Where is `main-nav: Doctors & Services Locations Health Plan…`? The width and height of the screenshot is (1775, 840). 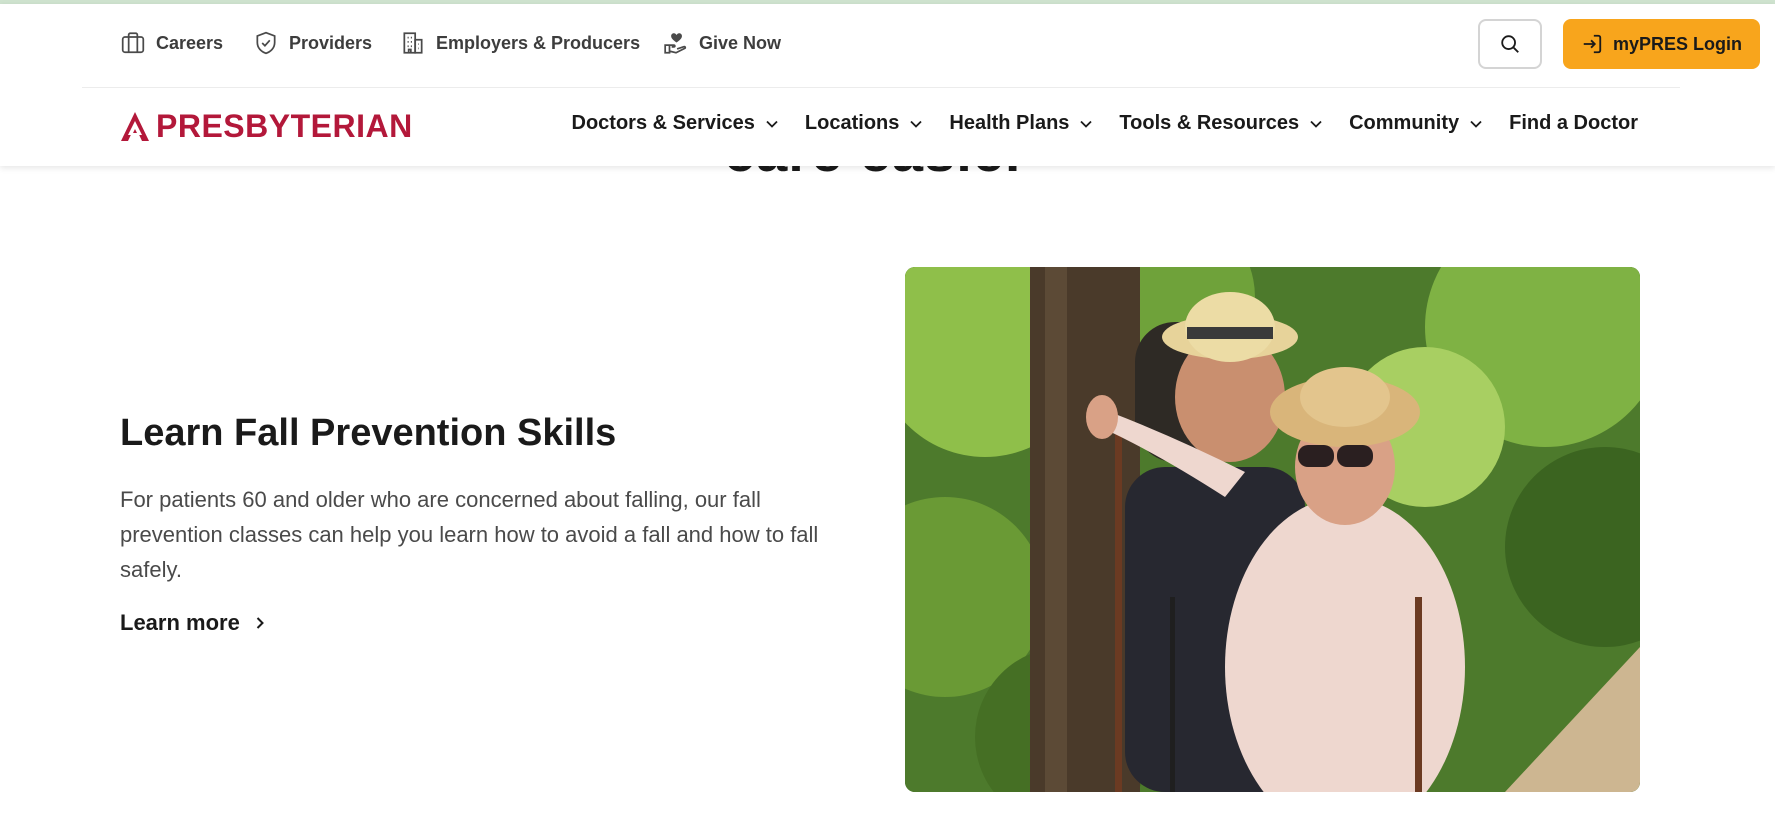
main-nav: Doctors & Services Locations Health Plan… is located at coordinates (1092, 123).